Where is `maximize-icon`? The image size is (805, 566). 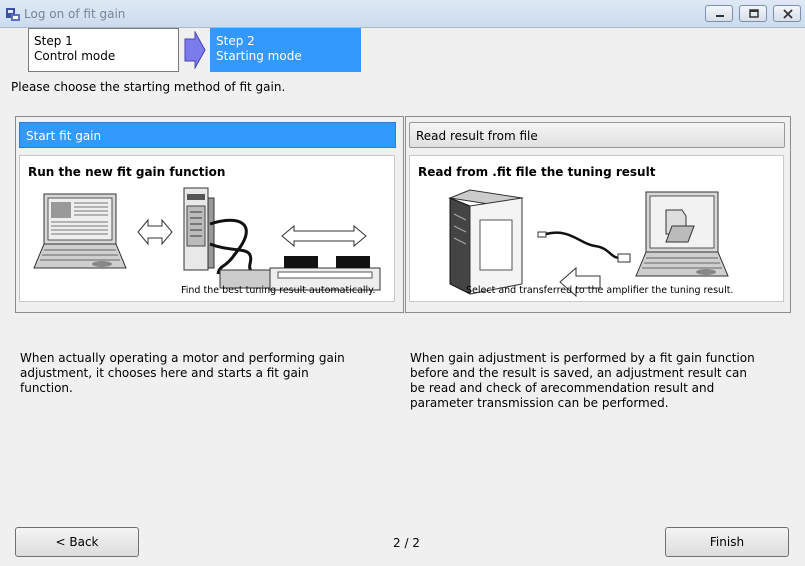 maximize-icon is located at coordinates (754, 13).